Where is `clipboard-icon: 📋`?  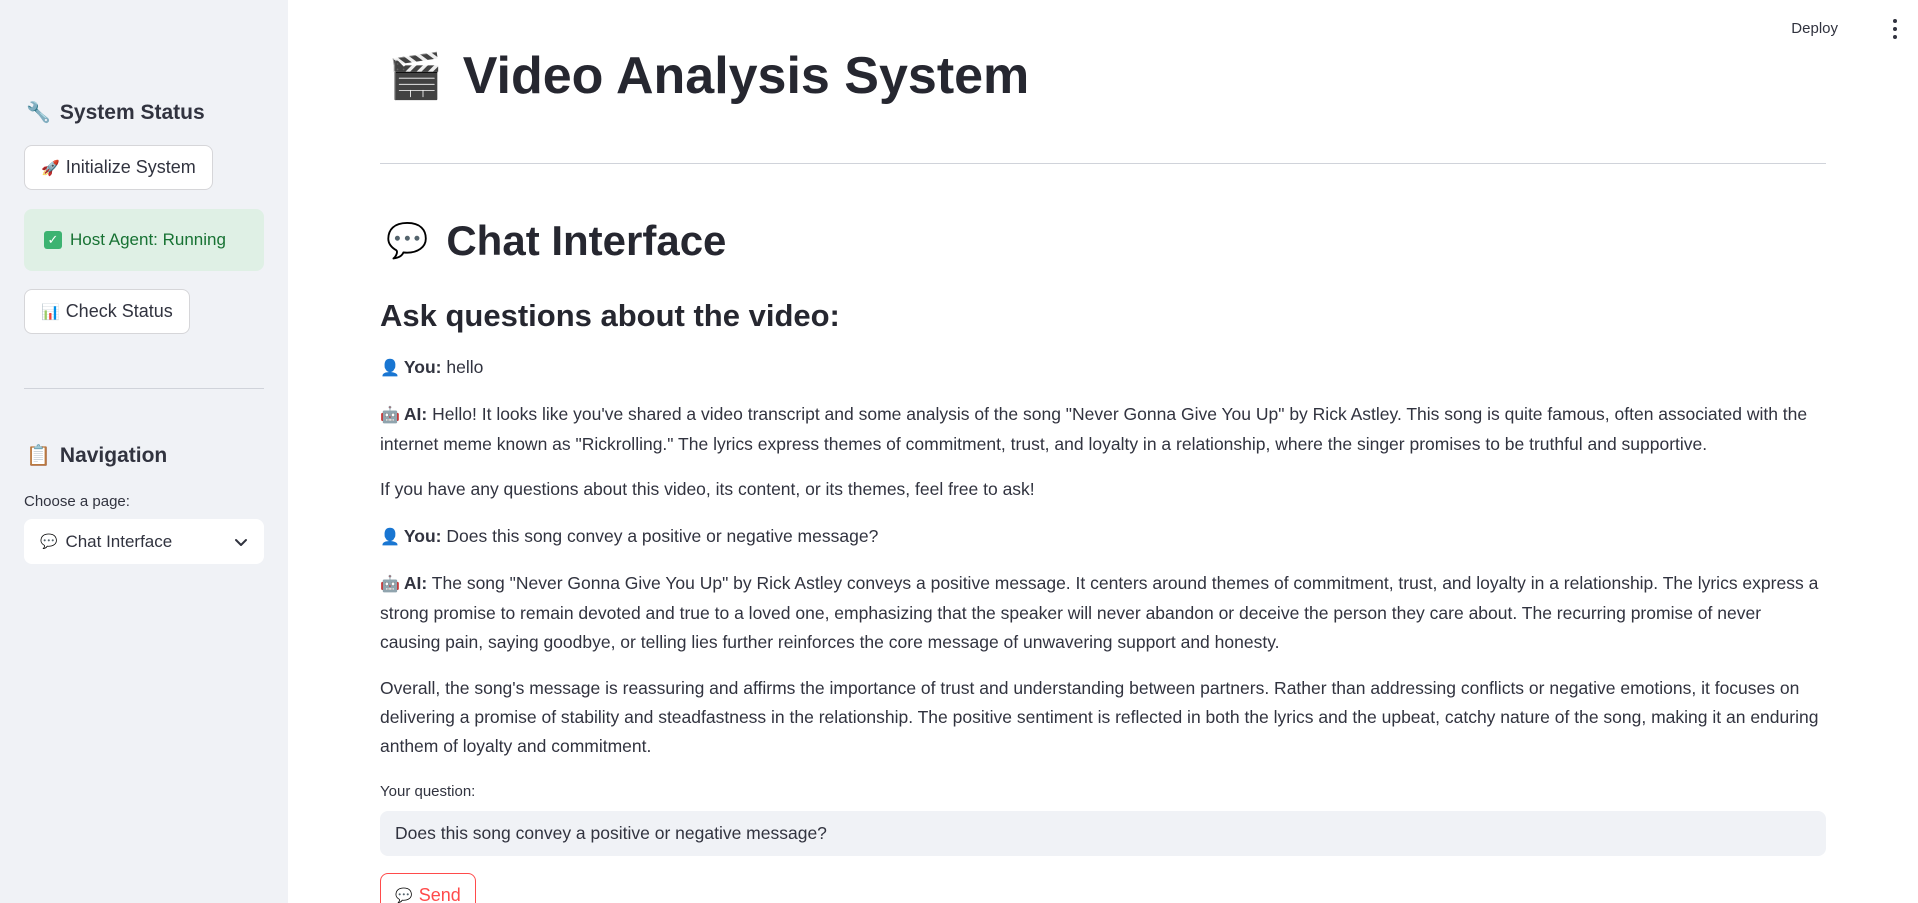
clipboard-icon: 📋 is located at coordinates (38, 456).